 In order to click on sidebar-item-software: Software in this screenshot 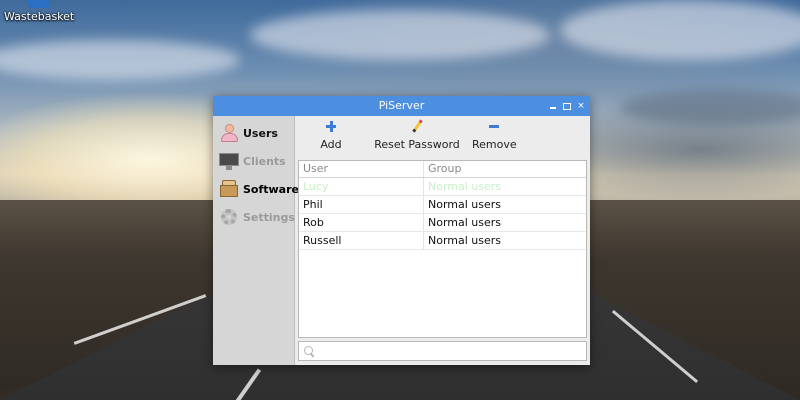, I will do `click(259, 189)`.